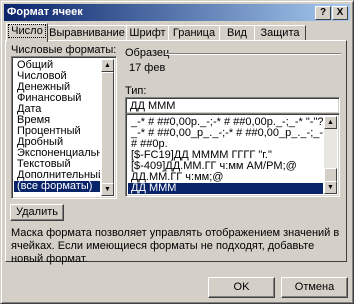 This screenshot has width=354, height=304. I want to click on delete-button: Удалить, so click(37, 212).